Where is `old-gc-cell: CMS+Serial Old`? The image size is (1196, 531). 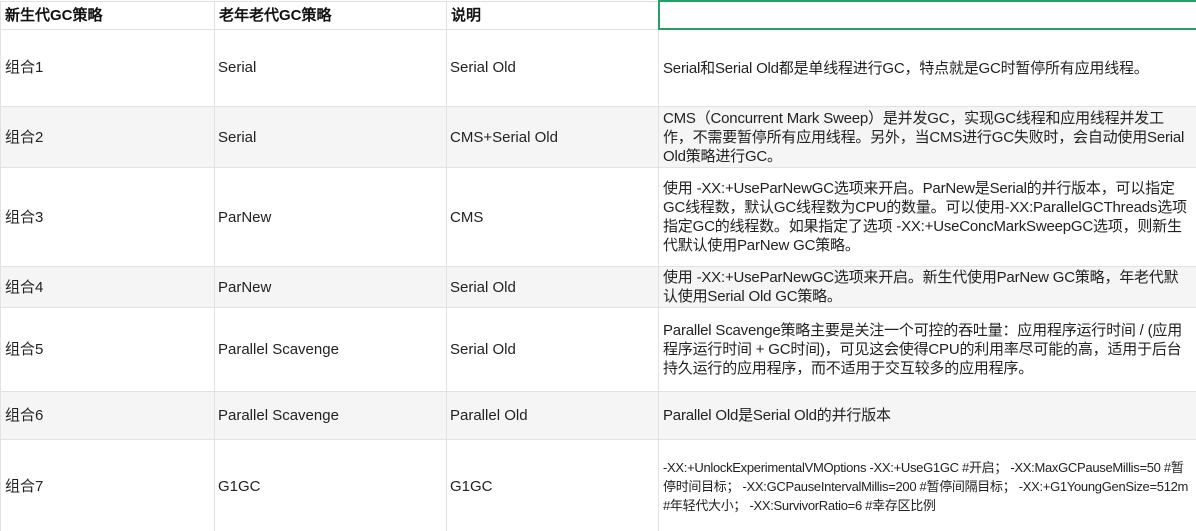
old-gc-cell: CMS+Serial Old is located at coordinates (552, 137).